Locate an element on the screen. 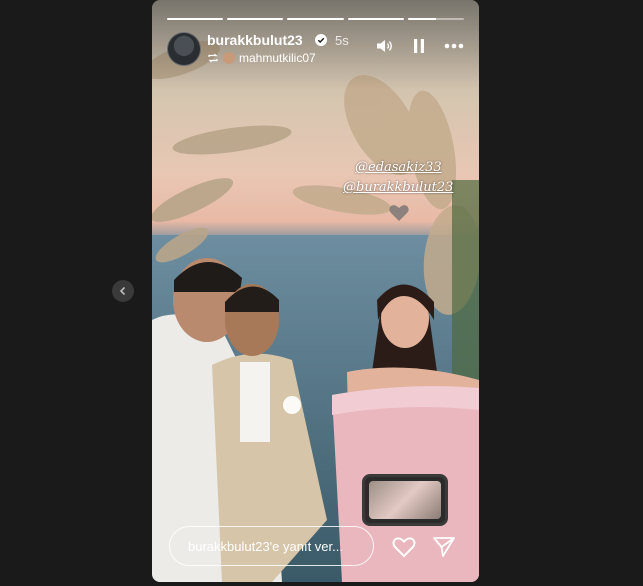  story-progress is located at coordinates (316, 19).